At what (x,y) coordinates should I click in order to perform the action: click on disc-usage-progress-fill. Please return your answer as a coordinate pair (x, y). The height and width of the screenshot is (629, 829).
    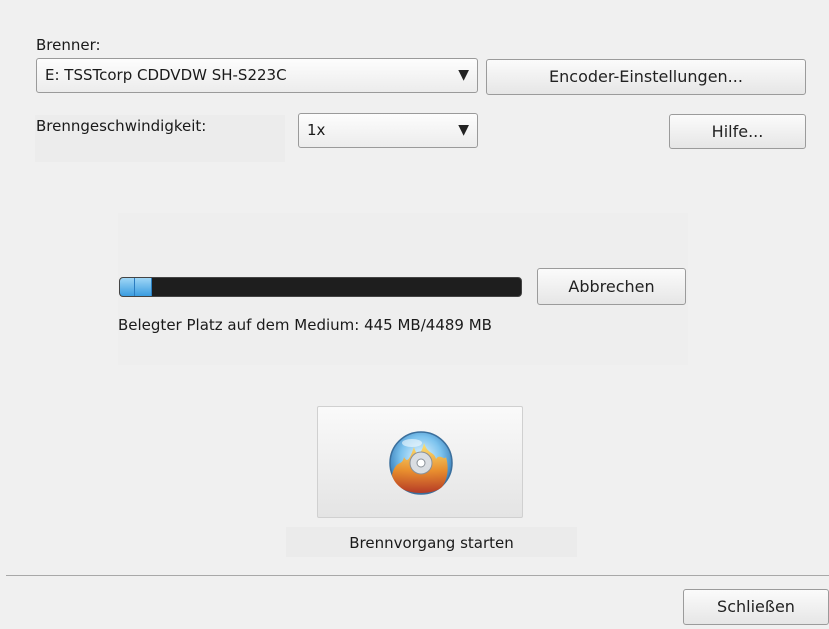
    Looking at the image, I should click on (136, 287).